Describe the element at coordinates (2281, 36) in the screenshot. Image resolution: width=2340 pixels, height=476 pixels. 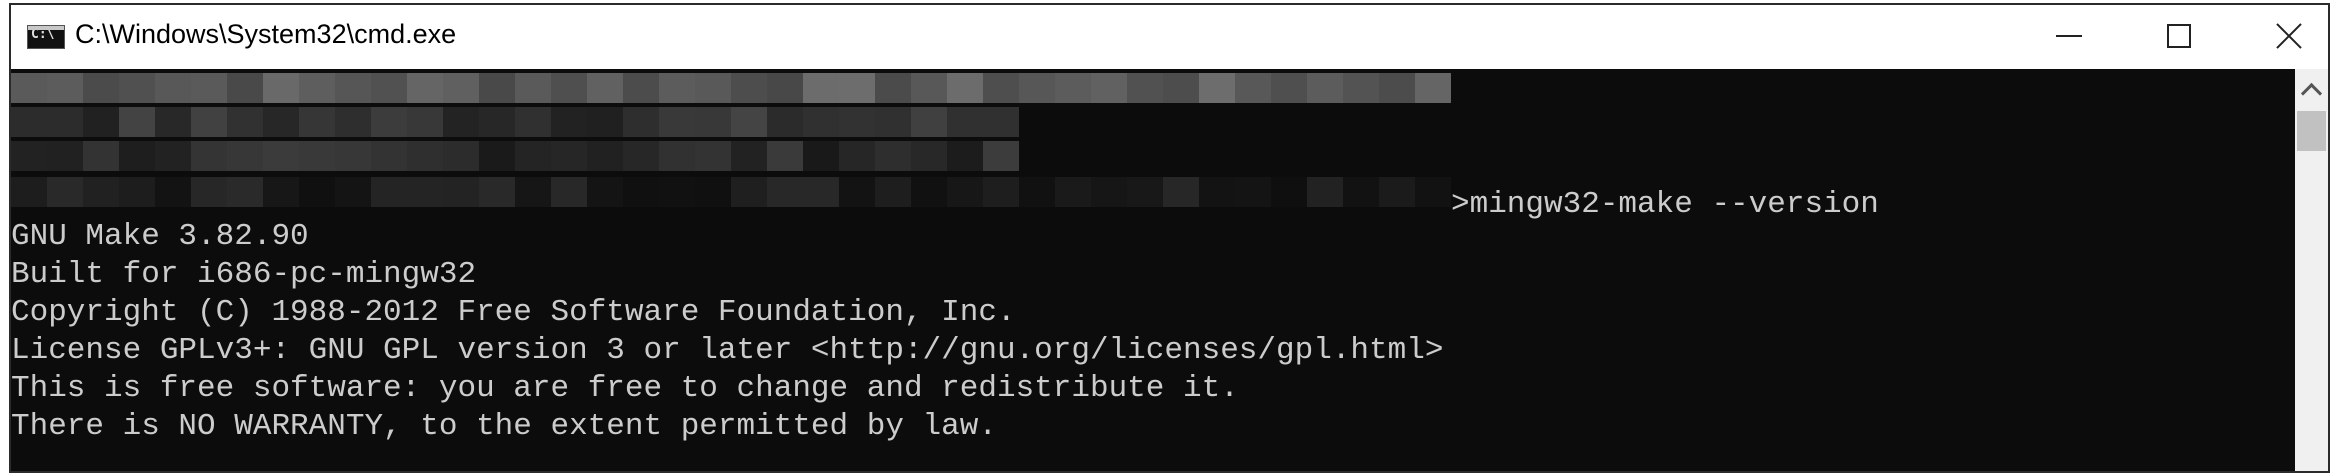
I see `close-button` at that location.